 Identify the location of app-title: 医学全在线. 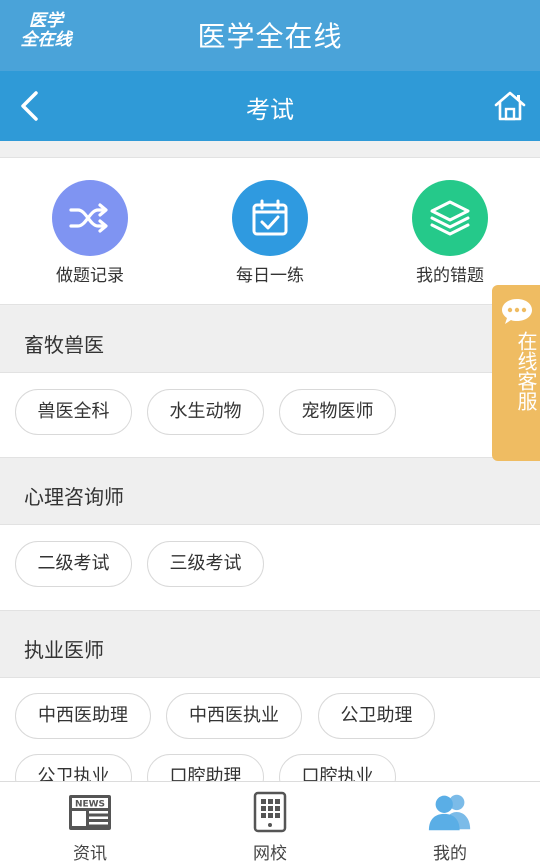
(270, 36).